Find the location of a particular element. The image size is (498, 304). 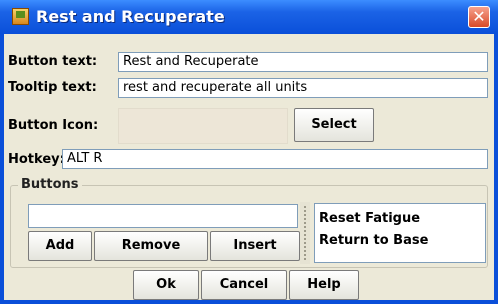

hotkey-input: ALT R is located at coordinates (275, 159).